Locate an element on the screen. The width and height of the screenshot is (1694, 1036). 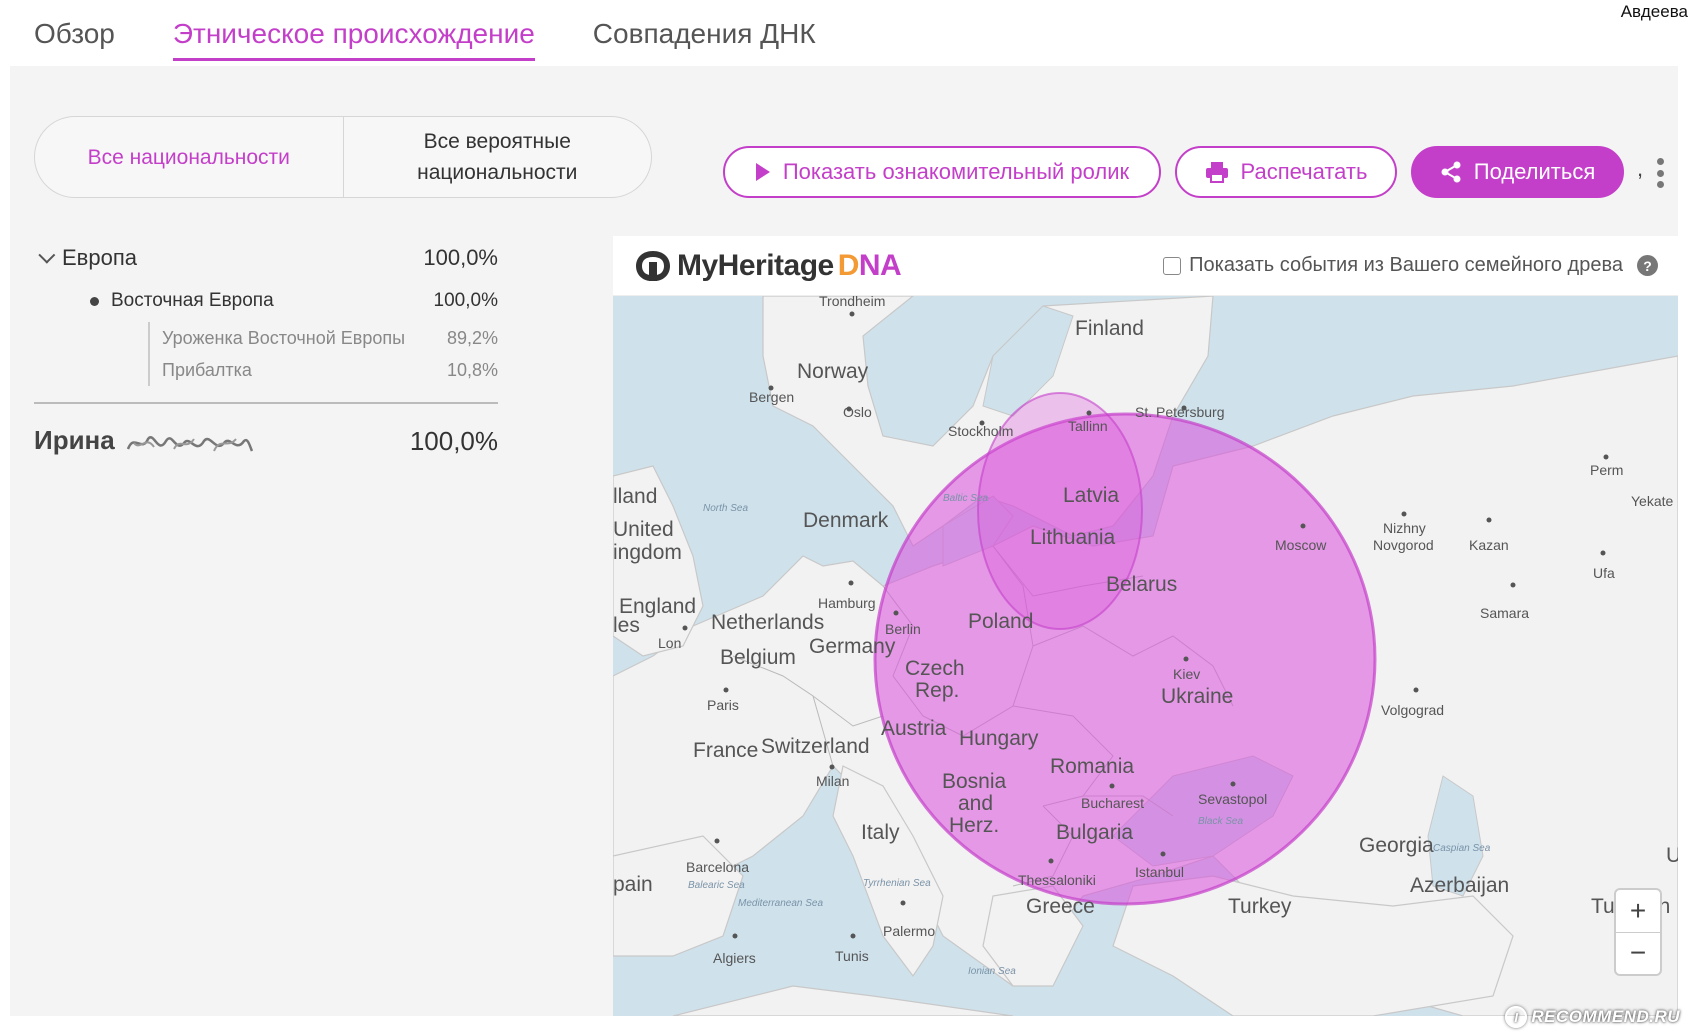
map-label-country: Lithuania is located at coordinates (1073, 537).